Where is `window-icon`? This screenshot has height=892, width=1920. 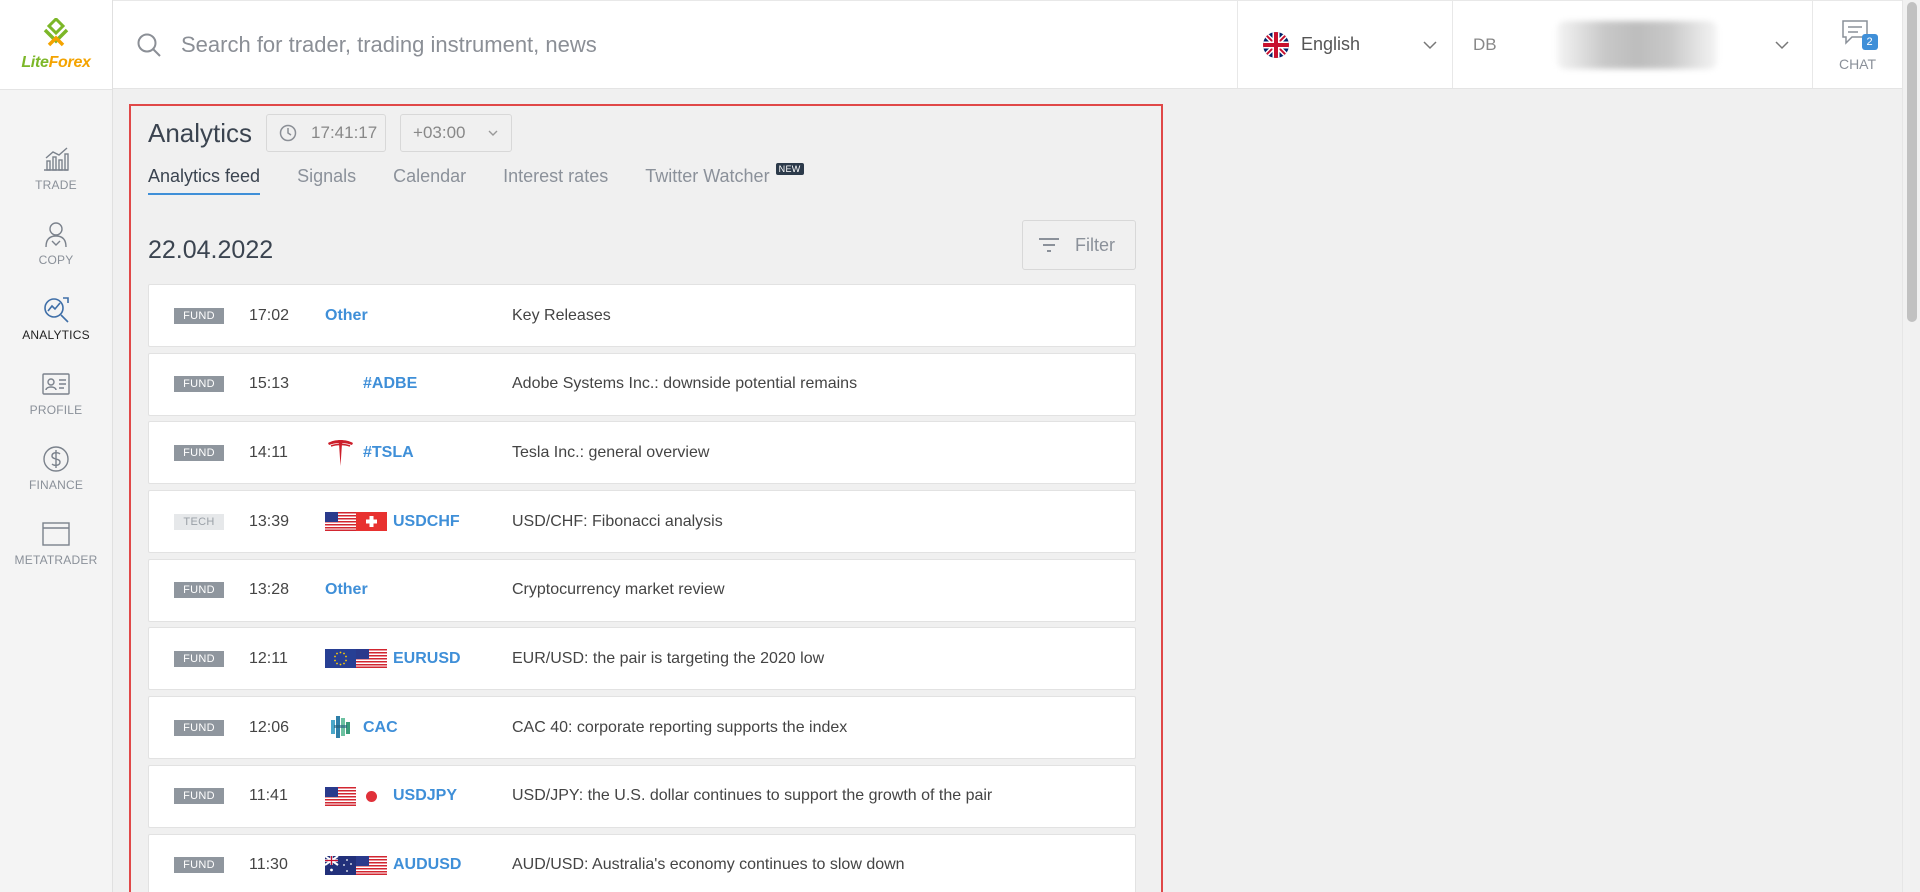
window-icon is located at coordinates (56, 533).